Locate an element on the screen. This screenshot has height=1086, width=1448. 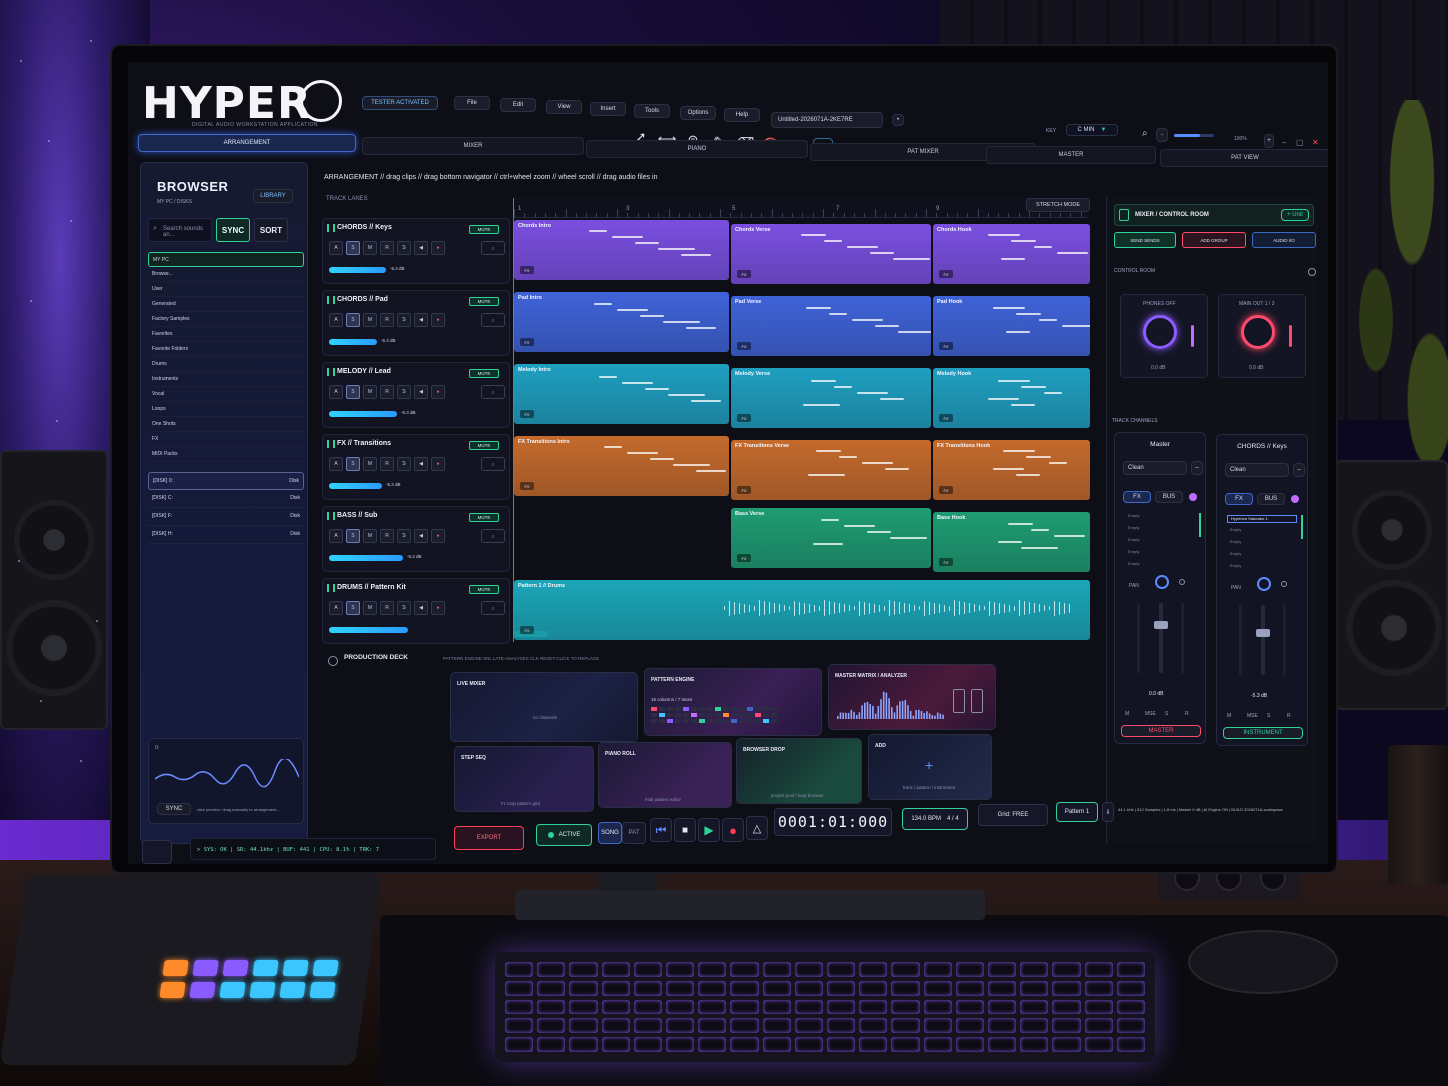
live-mixer-card: LIVE MIXER no channels is located at coordinates (544, 707).